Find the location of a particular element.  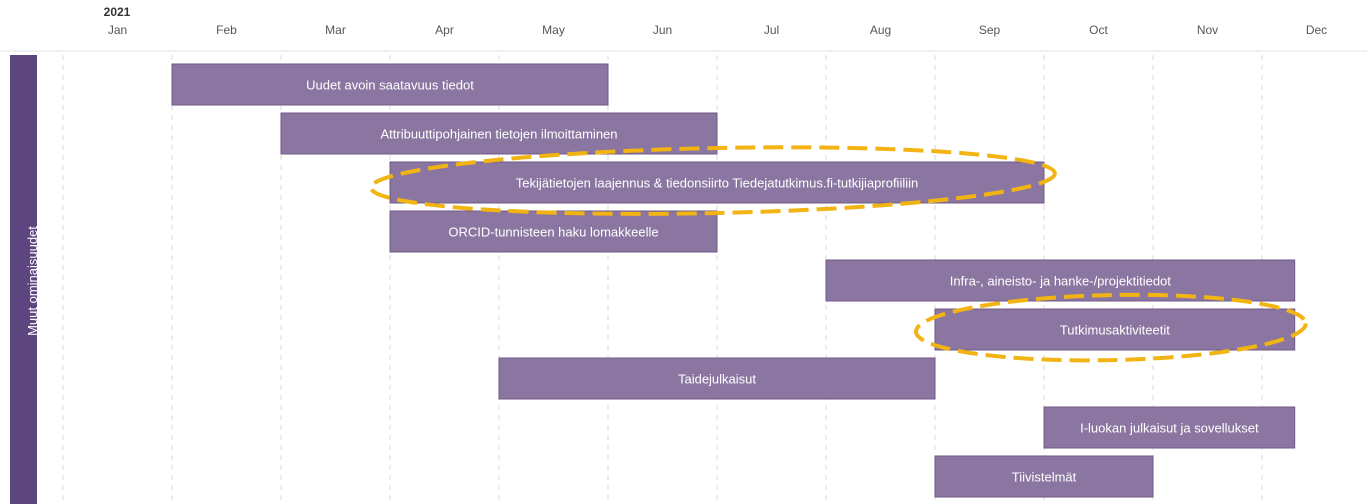

task-bar: Uudet avoin saatavuus tiedot is located at coordinates (390, 84).